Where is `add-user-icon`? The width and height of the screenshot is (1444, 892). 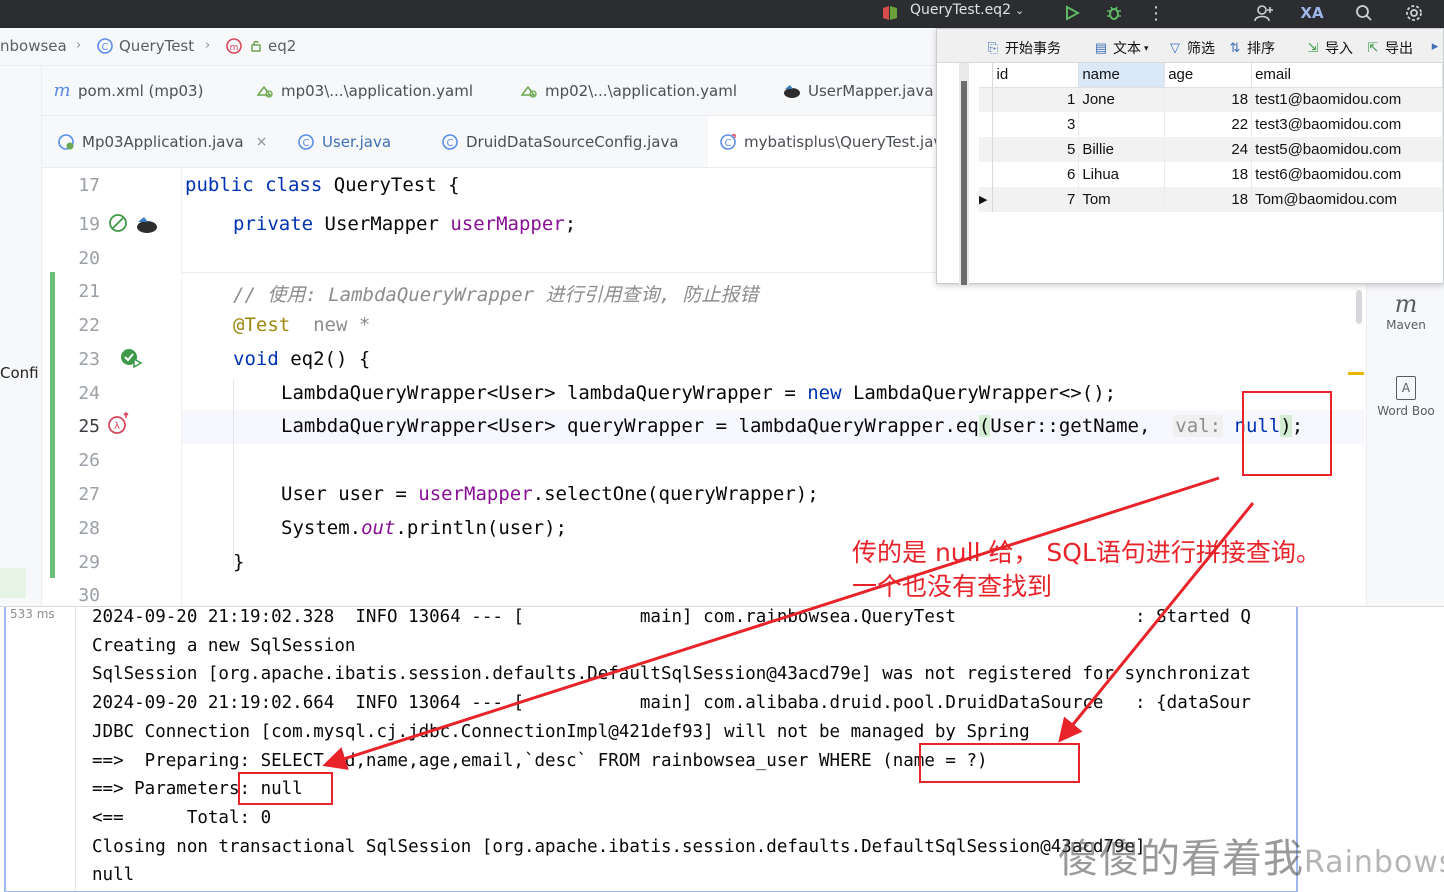
add-user-icon is located at coordinates (1264, 13).